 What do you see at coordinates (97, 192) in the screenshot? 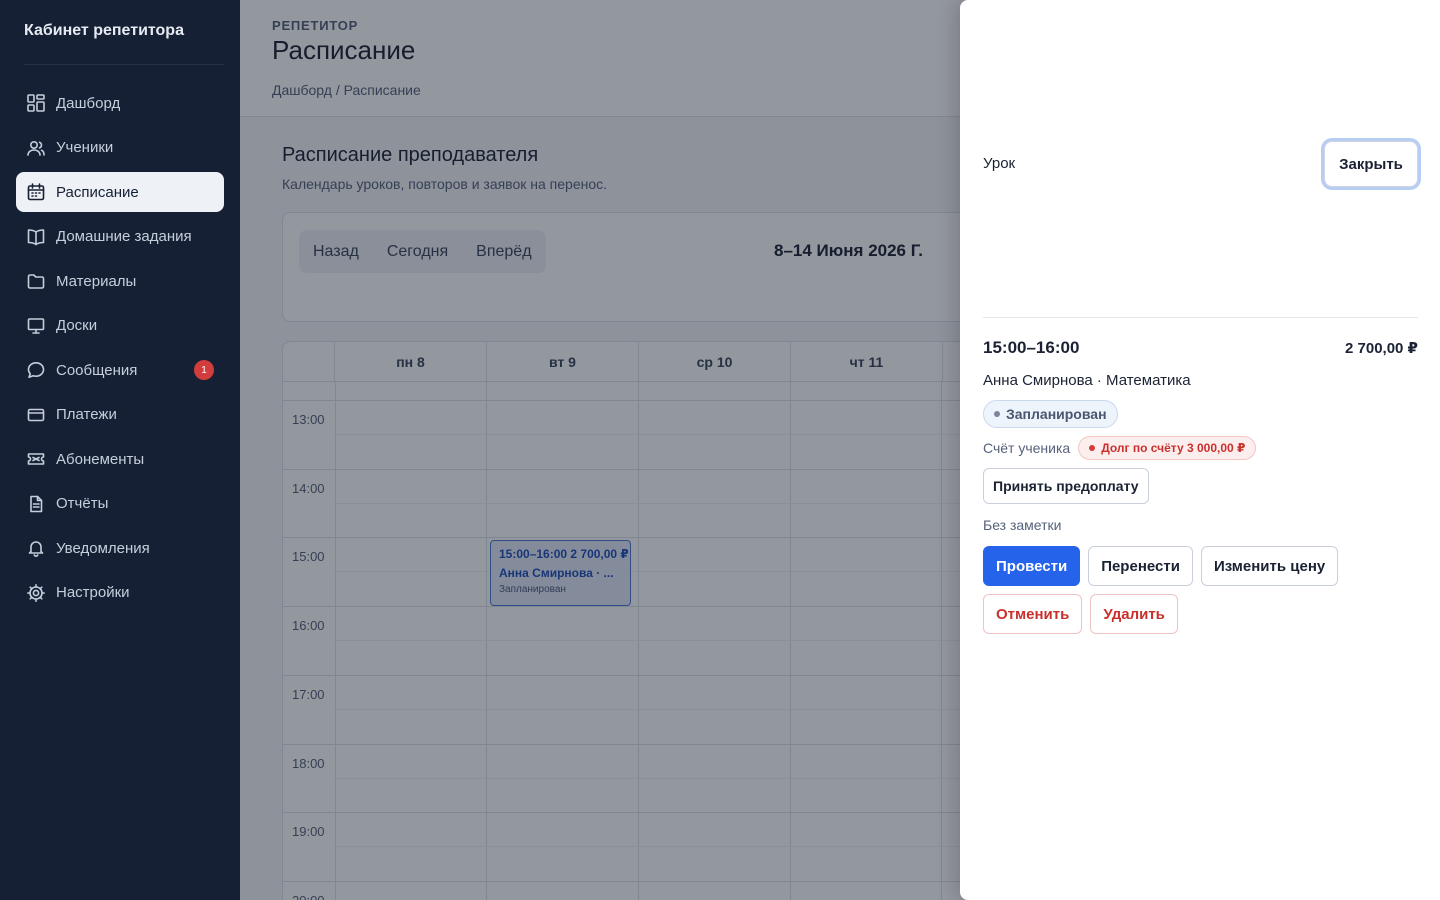
I see `sidebar-item-label: Расписание` at bounding box center [97, 192].